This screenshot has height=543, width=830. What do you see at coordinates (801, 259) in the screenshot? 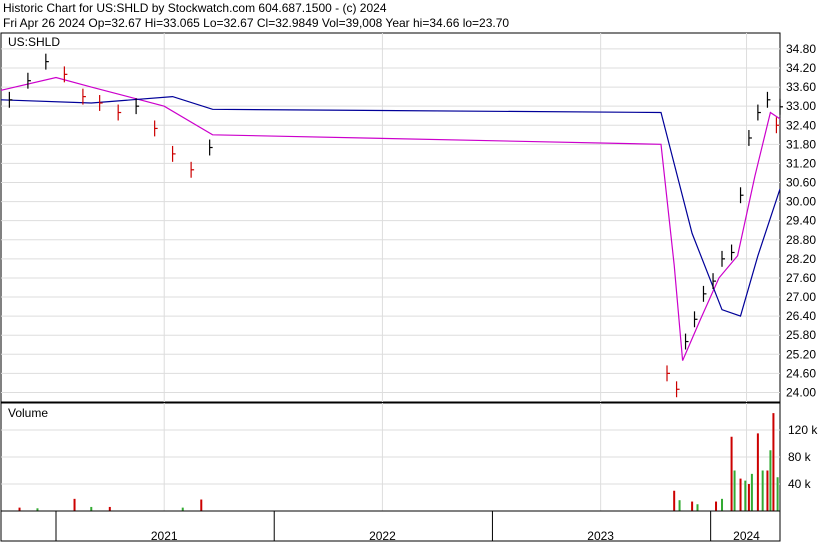
I see `price-tick-label: 28.20` at bounding box center [801, 259].